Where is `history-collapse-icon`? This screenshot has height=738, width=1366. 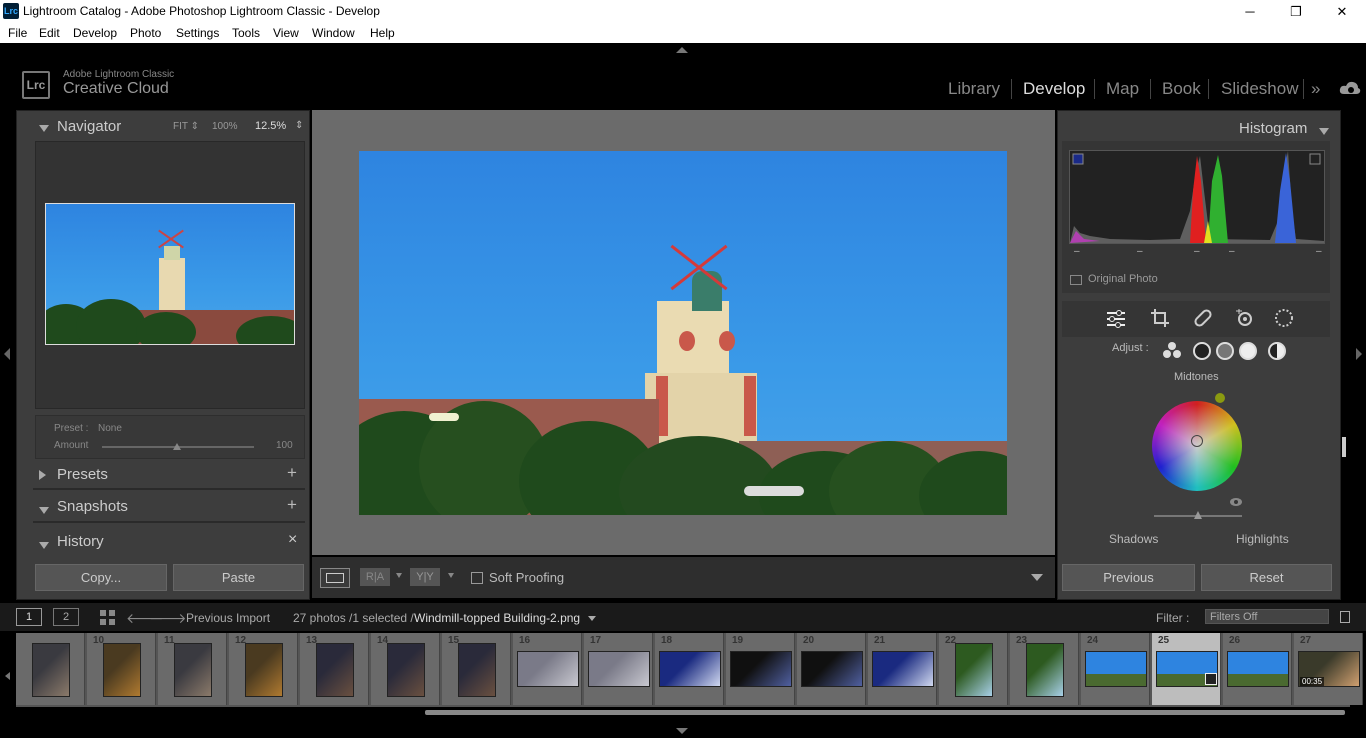
history-collapse-icon is located at coordinates (44, 545).